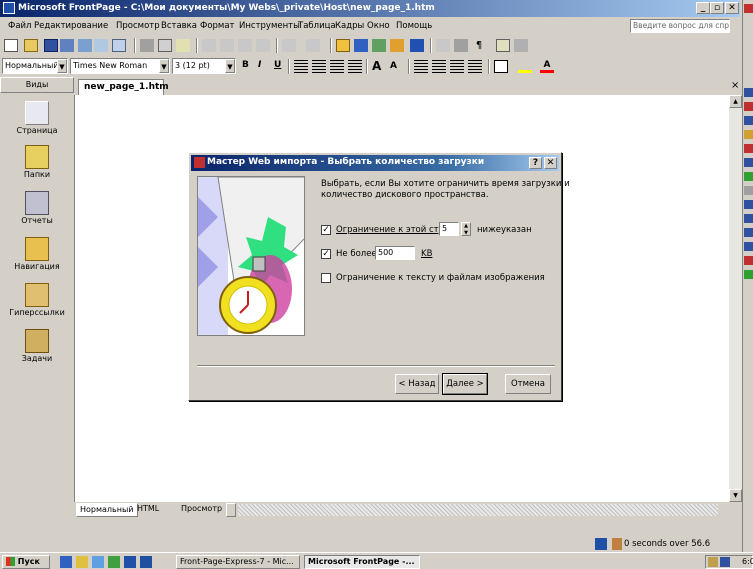 The width and height of the screenshot is (753, 569). Describe the element at coordinates (31, 45) in the screenshot. I see `open-folder-icon` at that location.